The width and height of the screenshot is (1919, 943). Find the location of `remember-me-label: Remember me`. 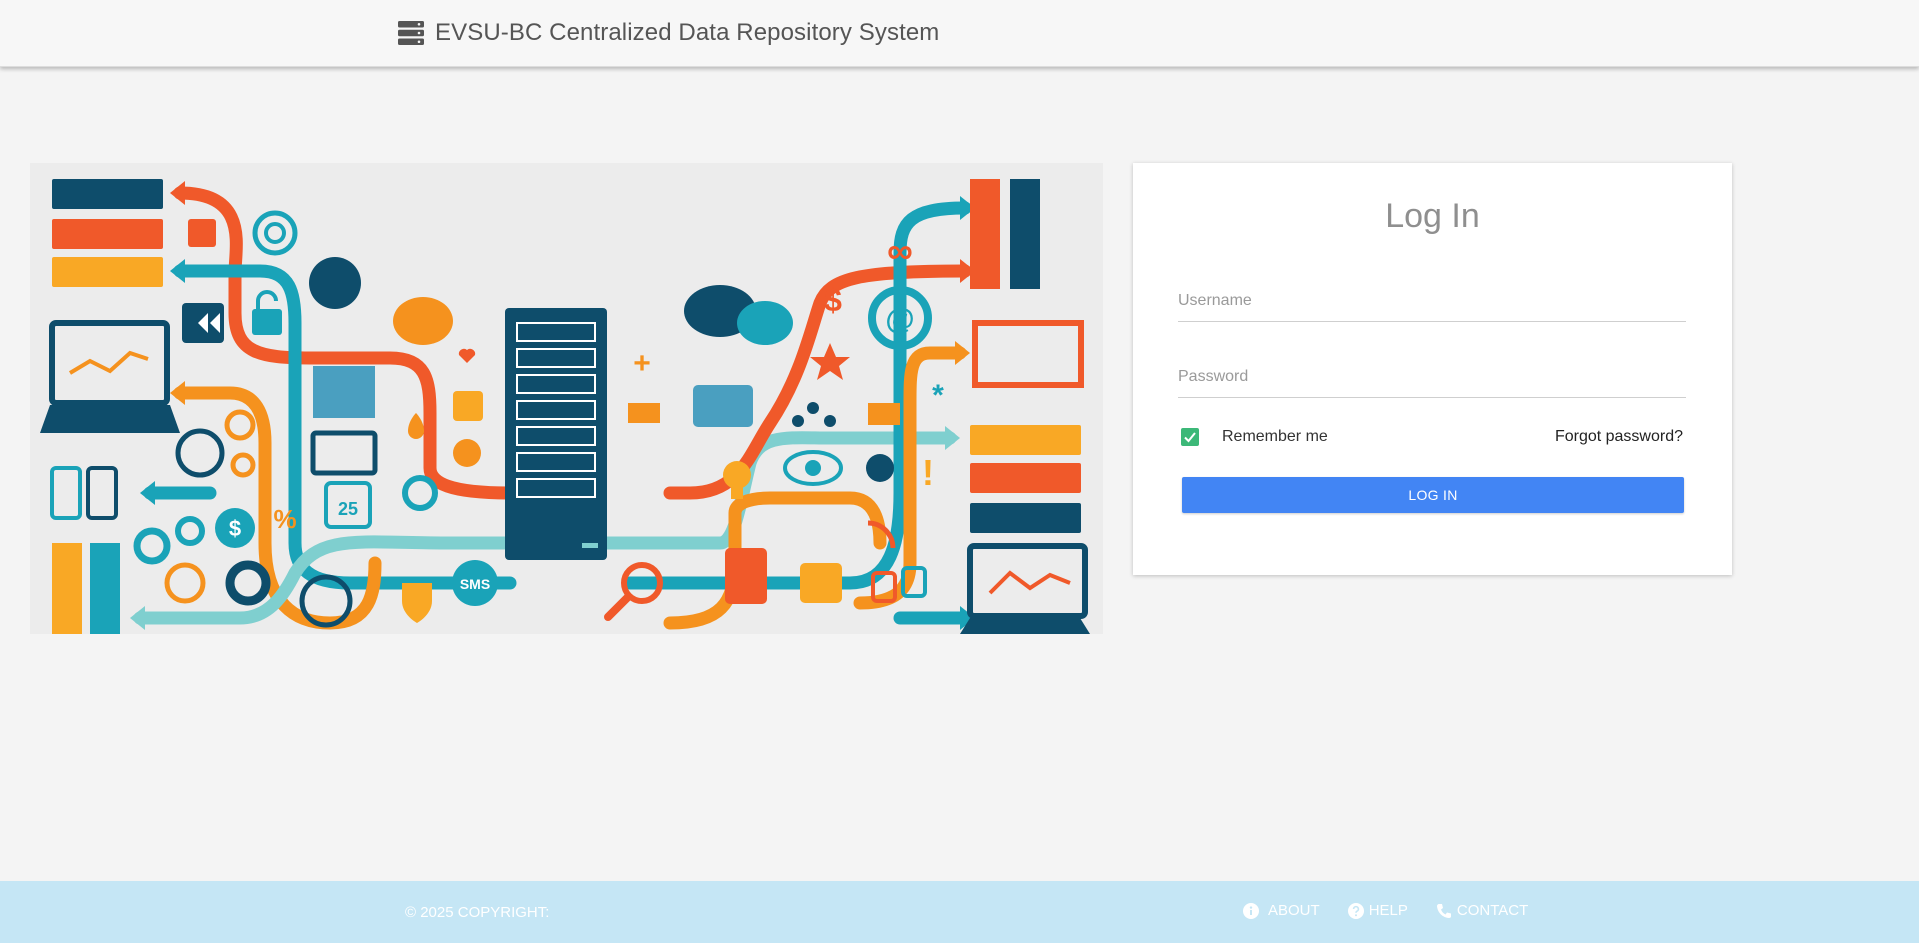

remember-me-label: Remember me is located at coordinates (1275, 436).